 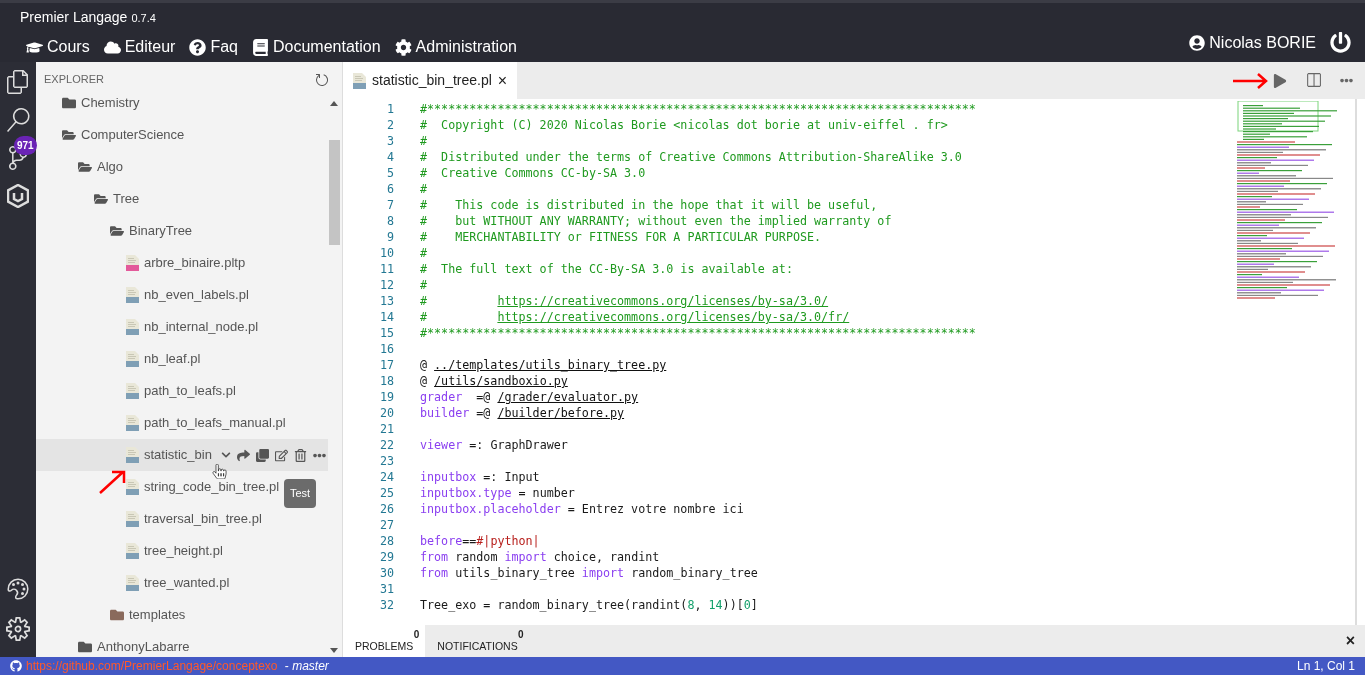 I want to click on code-line: viewer =: GraphDrawer, so click(x=494, y=445).